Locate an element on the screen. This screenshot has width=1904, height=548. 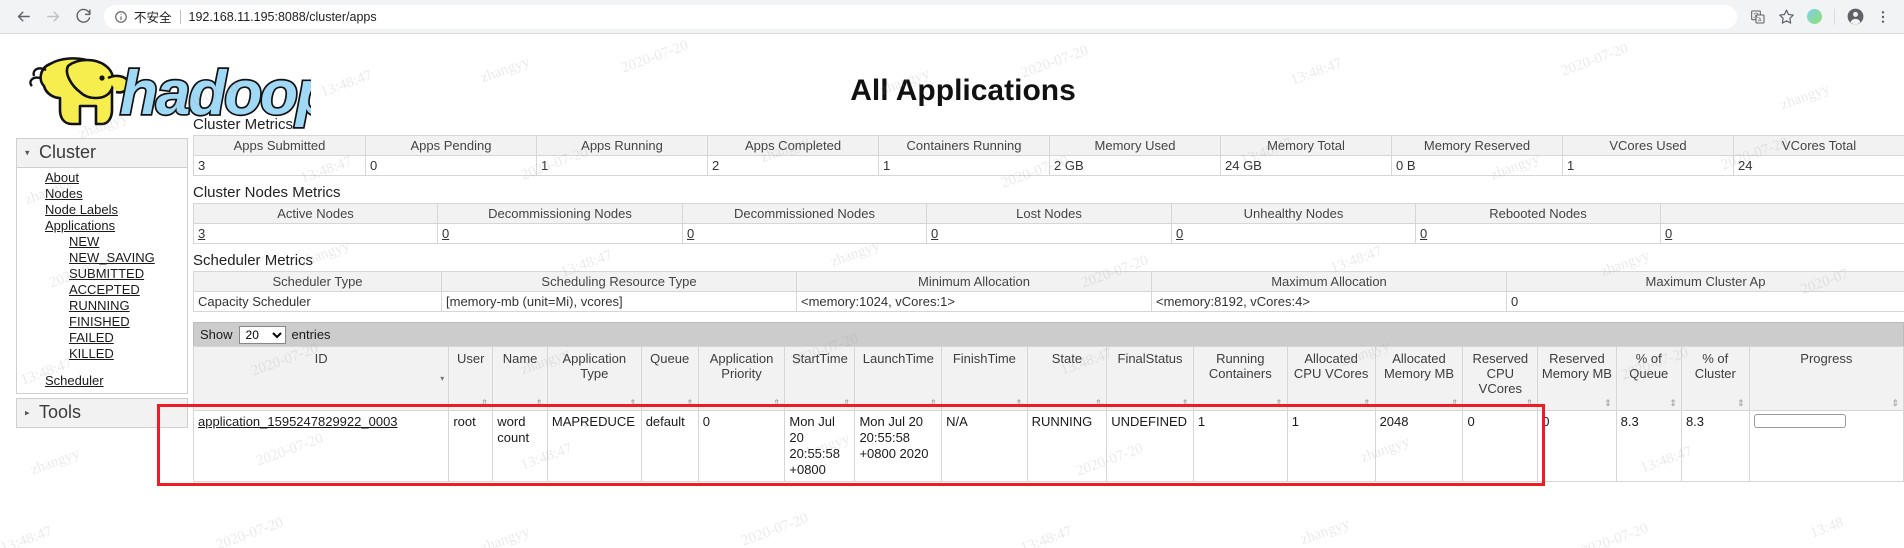
forward-arrow-icon is located at coordinates (53, 17).